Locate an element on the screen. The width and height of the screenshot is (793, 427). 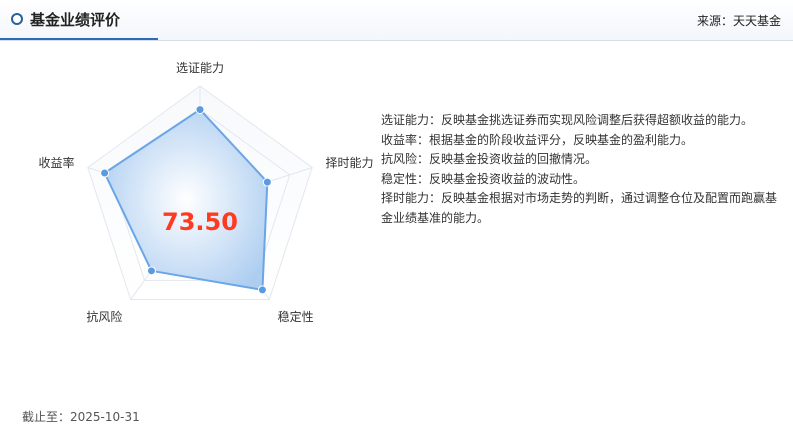
radar-axis-label: 选证能力 is located at coordinates (200, 68).